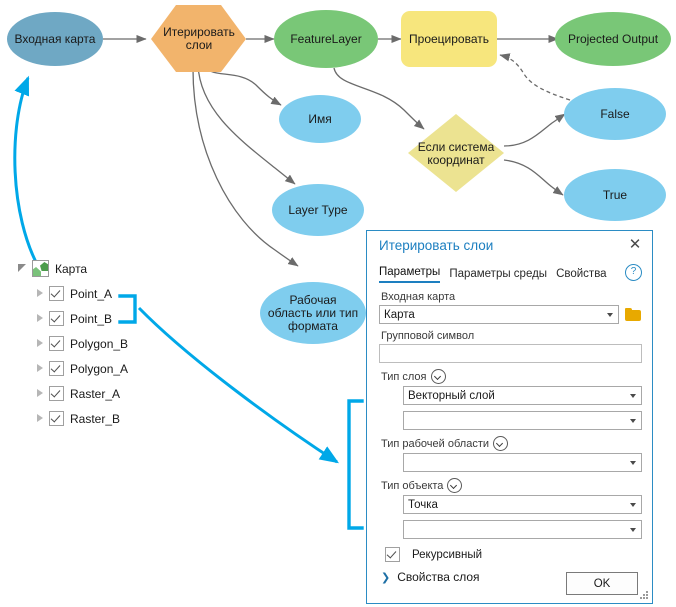 This screenshot has height=607, width=676. What do you see at coordinates (95, 393) in the screenshot?
I see `layer-label: Raster_A` at bounding box center [95, 393].